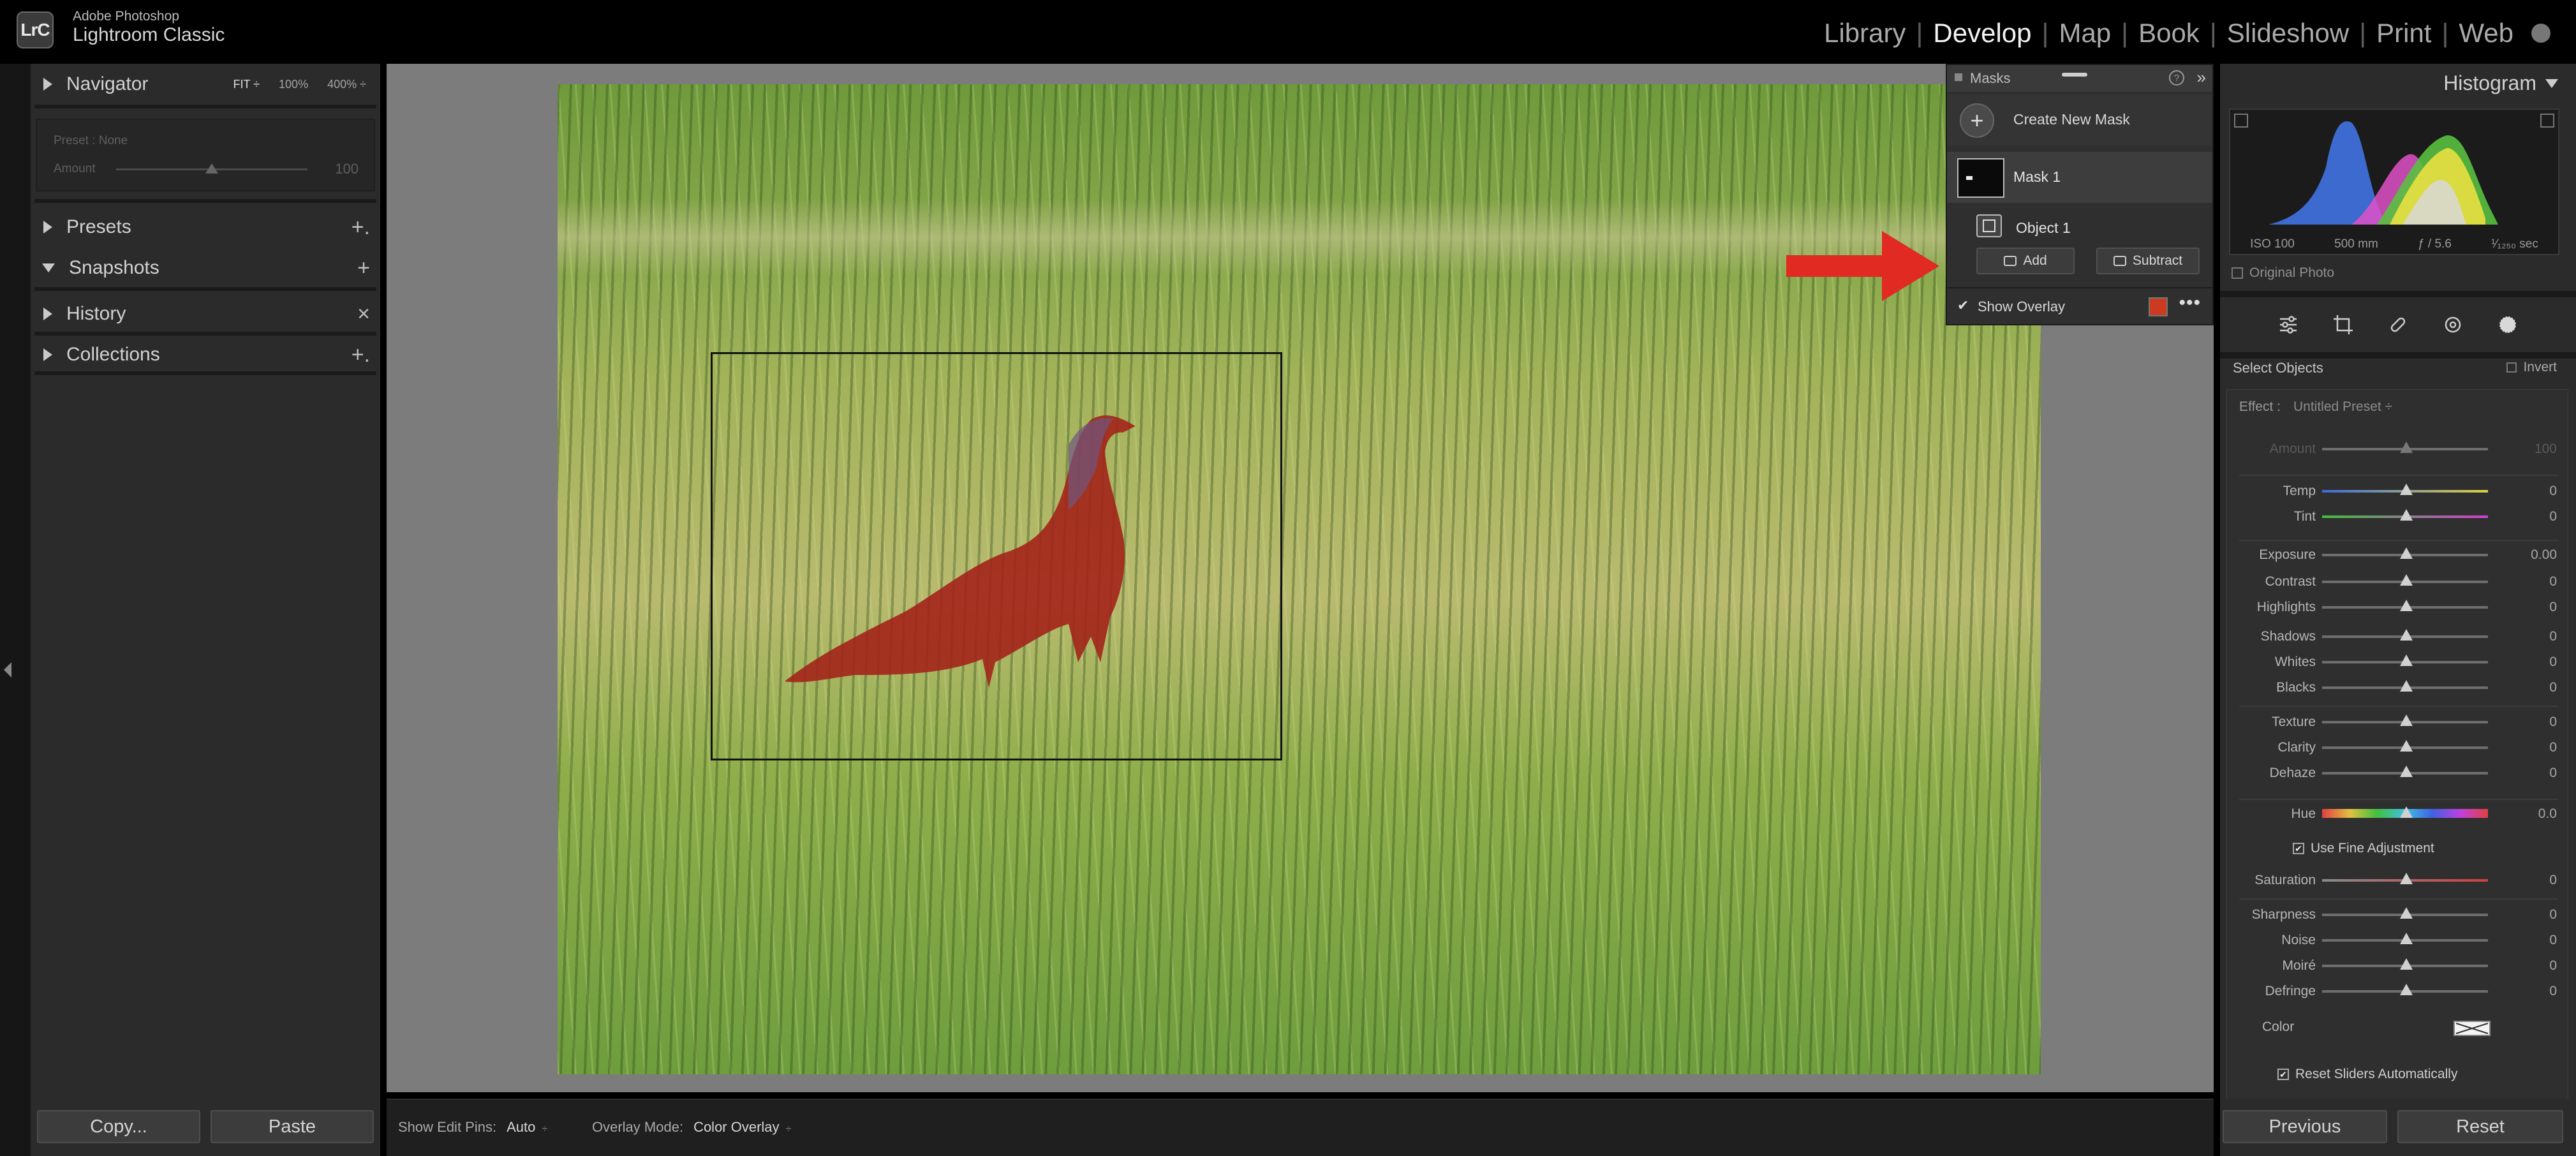 Image resolution: width=2576 pixels, height=1156 pixels. Describe the element at coordinates (2480, 1127) in the screenshot. I see `reset-button: Reset` at that location.